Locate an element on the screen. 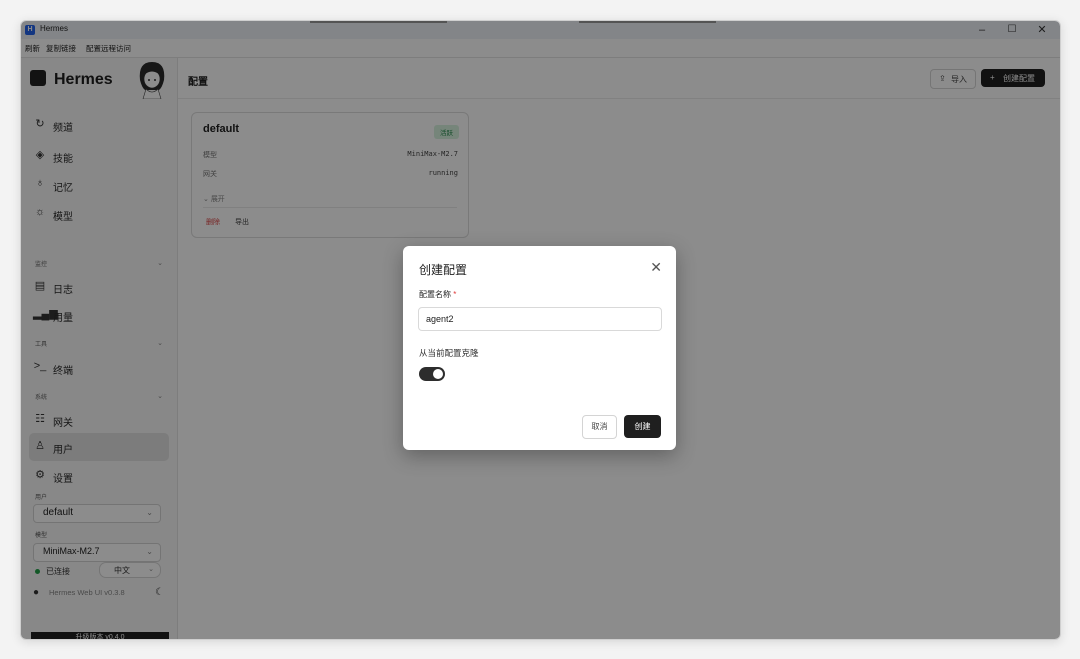 This screenshot has height=659, width=1080. clone-label: 从当前配置克隆 is located at coordinates (449, 353).